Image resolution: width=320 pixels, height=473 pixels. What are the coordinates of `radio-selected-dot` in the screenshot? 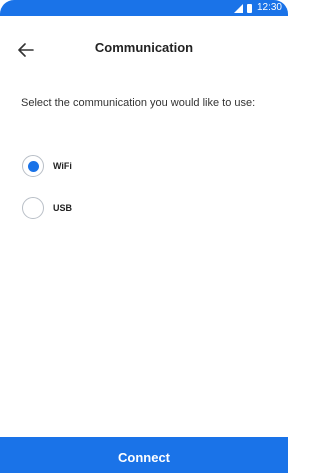 It's located at (33, 166).